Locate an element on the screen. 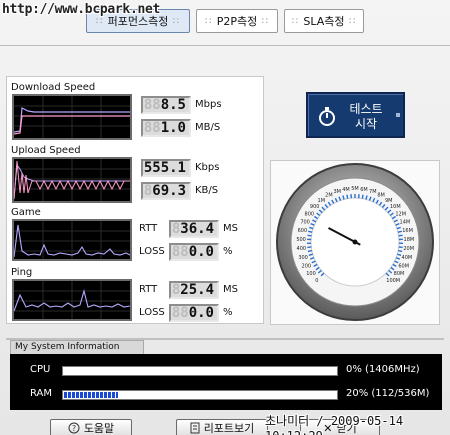 This screenshot has width=450, height=435. upload-graph is located at coordinates (72, 180).